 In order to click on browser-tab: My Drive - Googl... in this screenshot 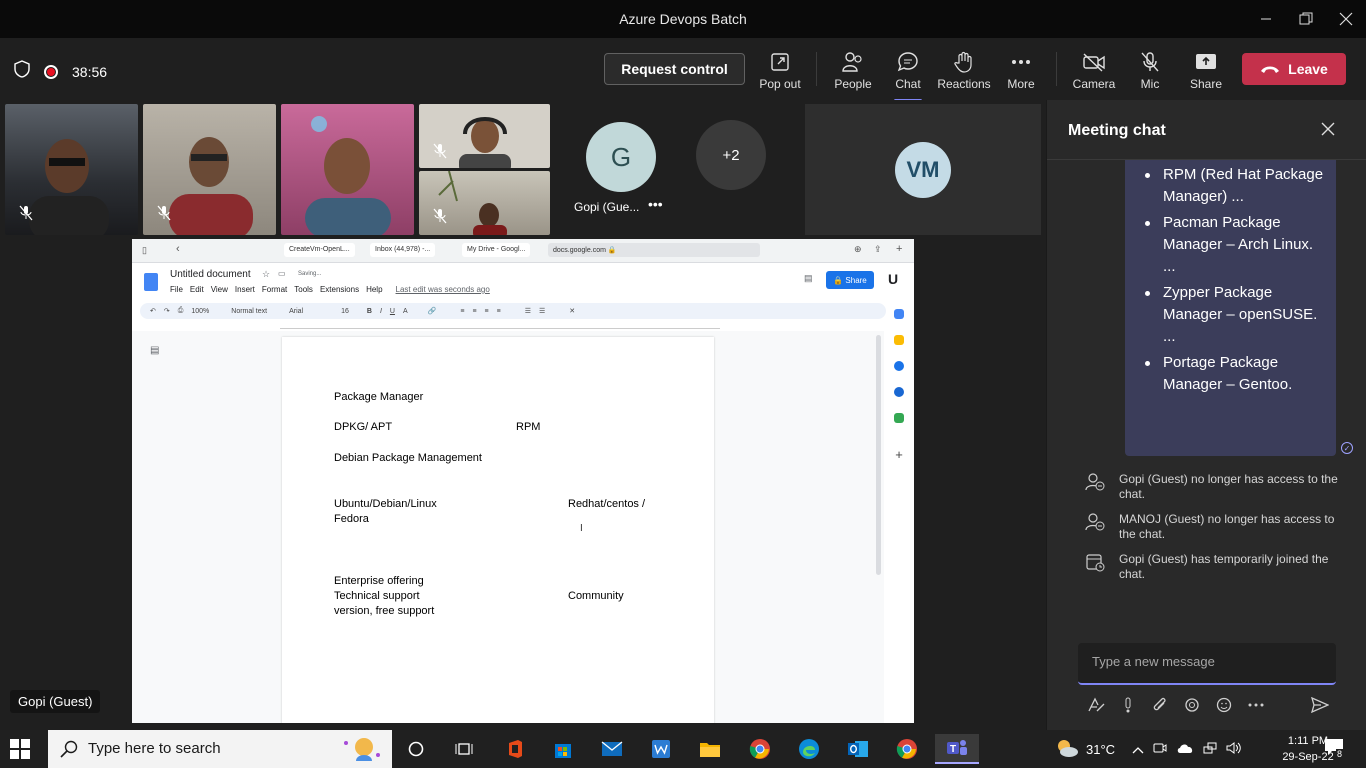, I will do `click(496, 250)`.